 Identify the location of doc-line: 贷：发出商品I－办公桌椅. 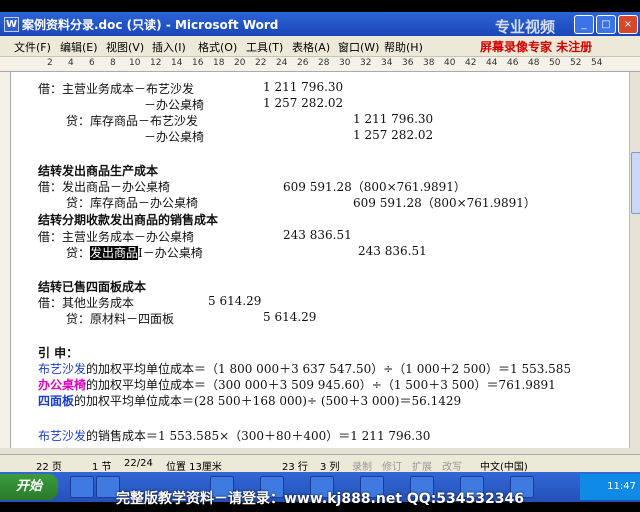
(134, 252).